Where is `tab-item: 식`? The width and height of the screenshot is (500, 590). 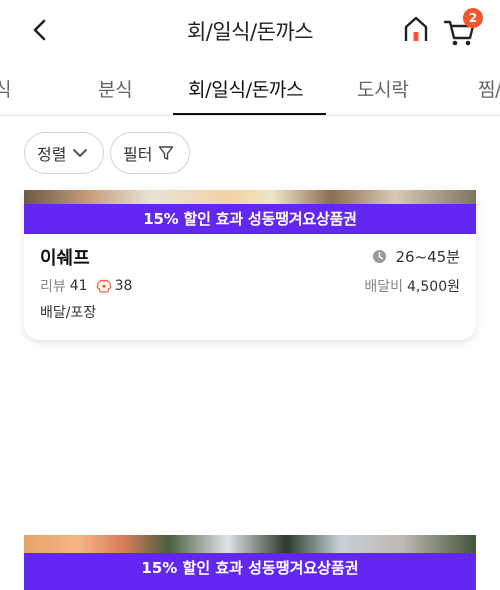
tab-item: 식 is located at coordinates (5, 88).